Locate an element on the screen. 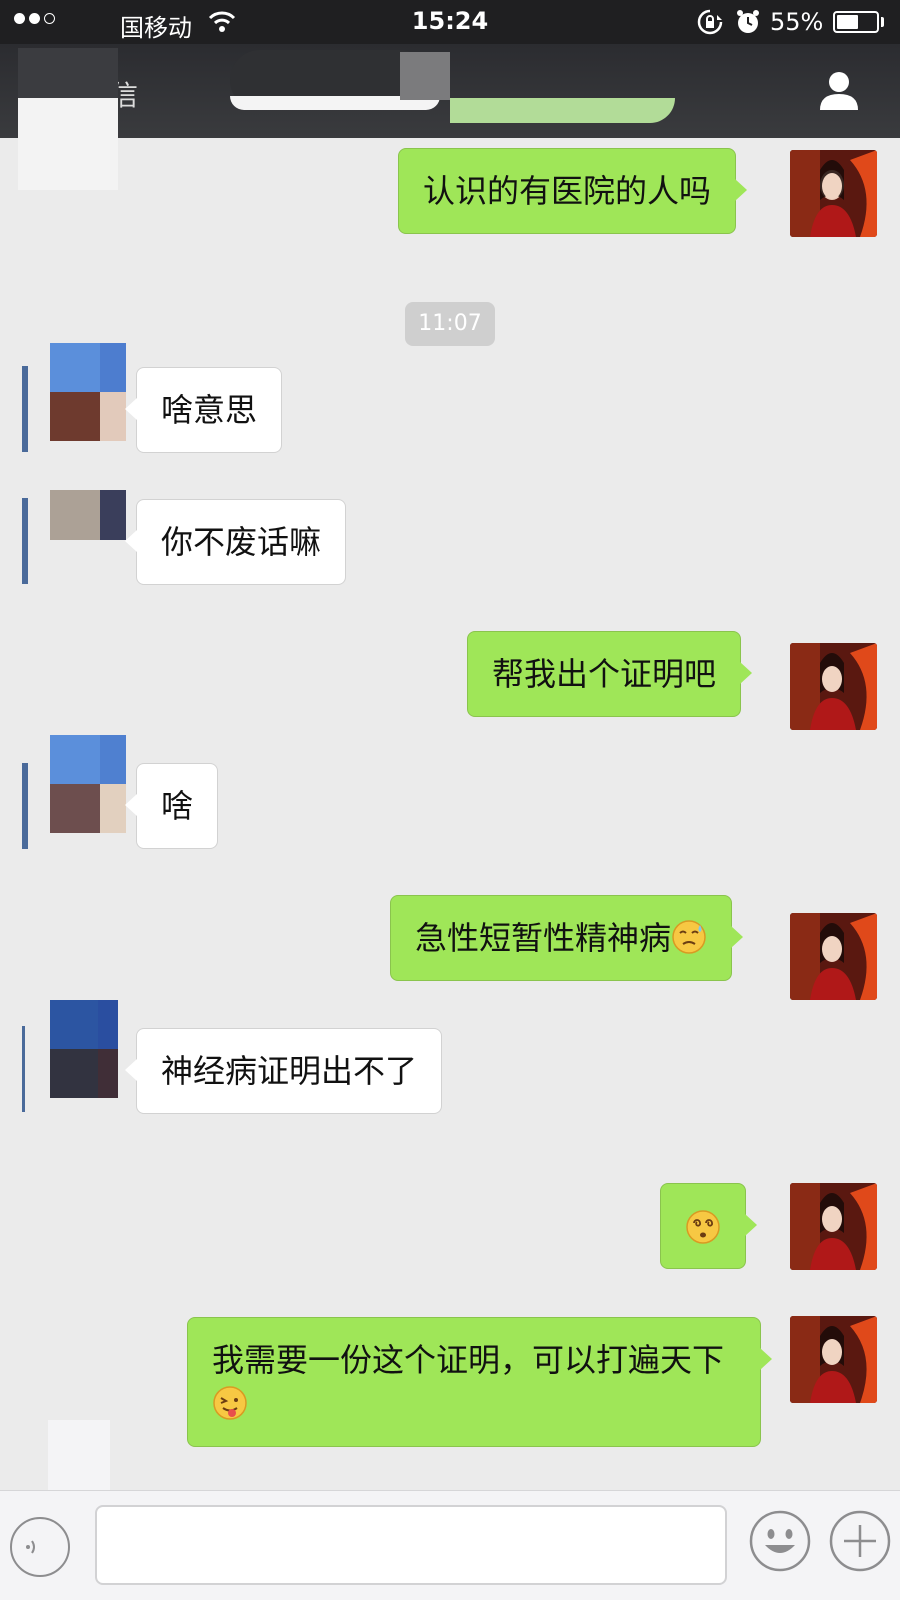 The image size is (900, 1600). battery-percent: 55% is located at coordinates (797, 22).